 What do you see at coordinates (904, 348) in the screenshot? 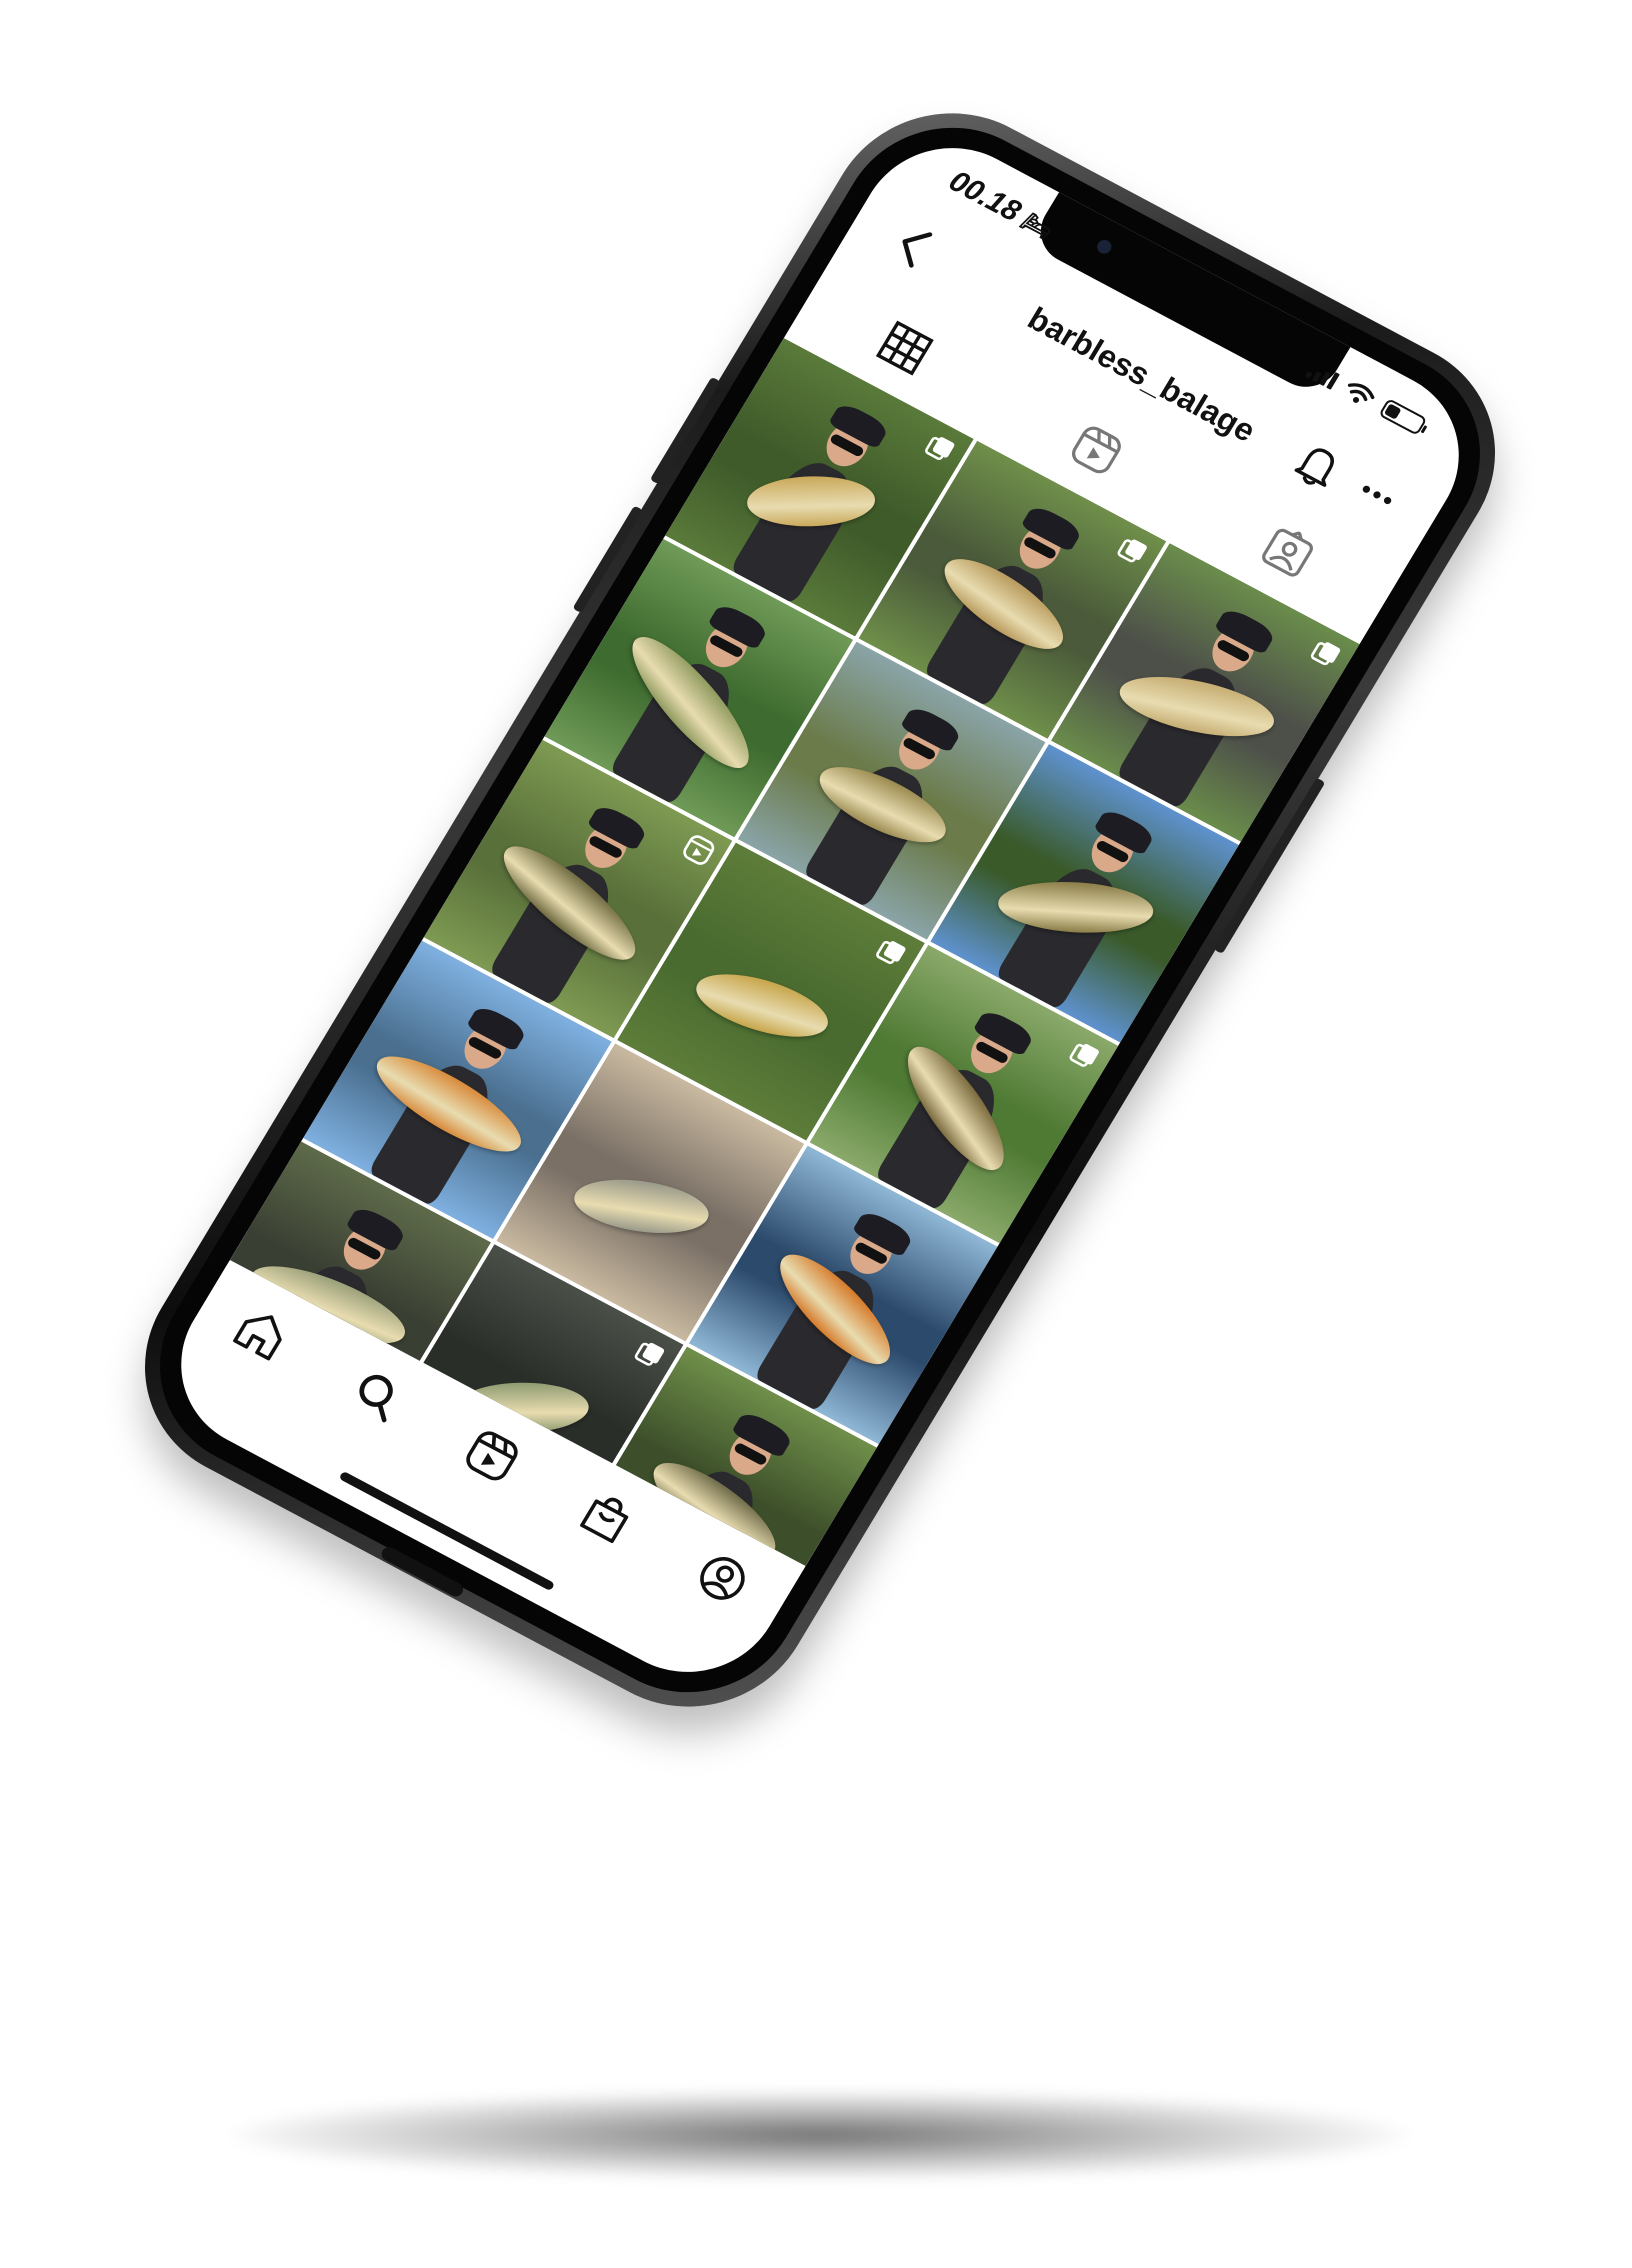
I see `grid-icon` at bounding box center [904, 348].